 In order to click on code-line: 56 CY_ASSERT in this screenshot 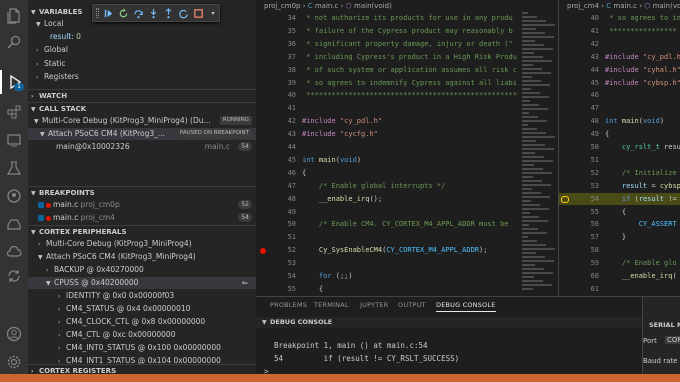, I will do `click(619, 224)`.